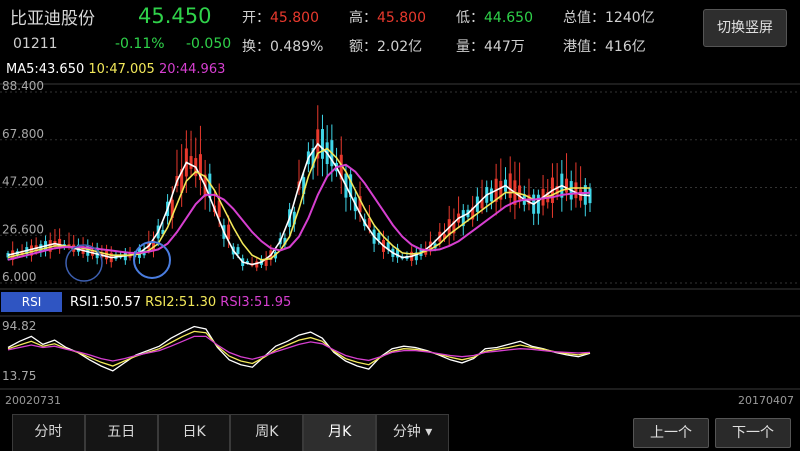 The width and height of the screenshot is (800, 451). I want to click on start-date: 20020731, so click(33, 400).